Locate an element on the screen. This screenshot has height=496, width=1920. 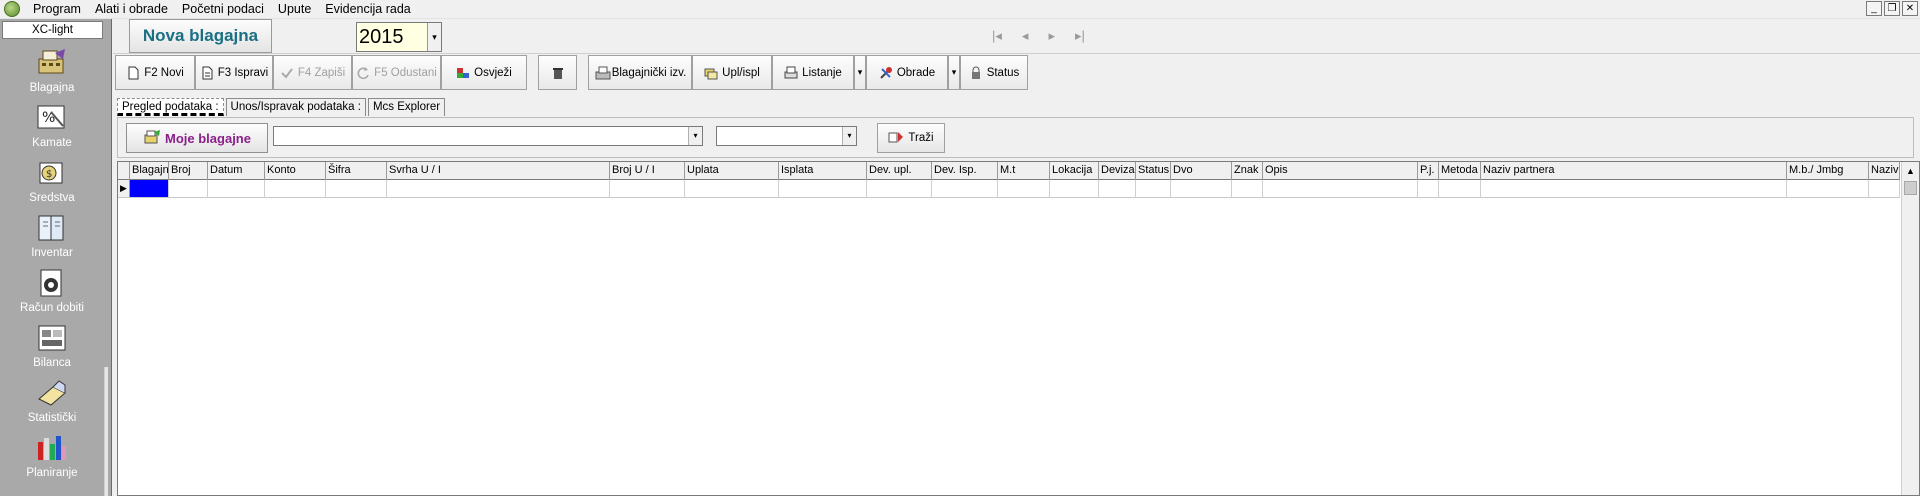
column-header: Svrha U / I is located at coordinates (498, 171).